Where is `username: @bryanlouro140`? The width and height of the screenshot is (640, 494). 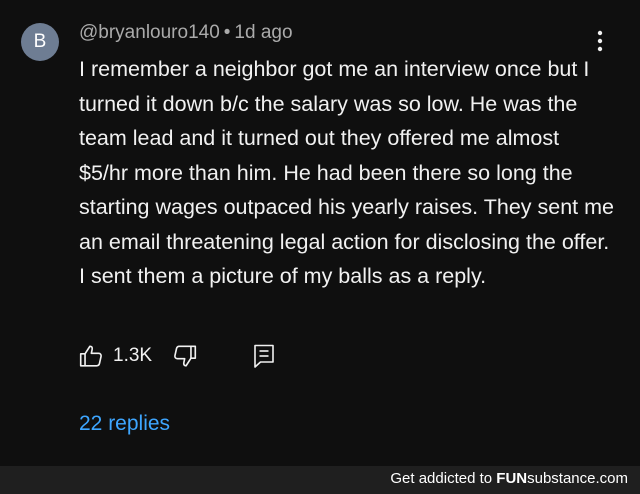
username: @bryanlouro140 is located at coordinates (149, 32).